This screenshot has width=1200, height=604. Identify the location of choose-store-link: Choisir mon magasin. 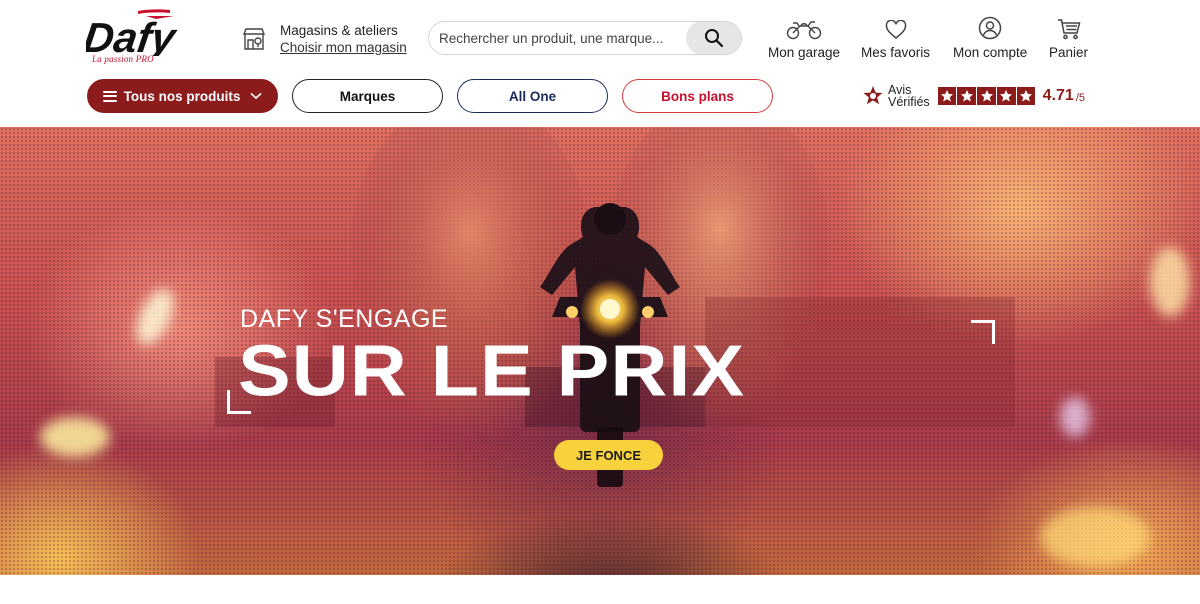
(343, 47).